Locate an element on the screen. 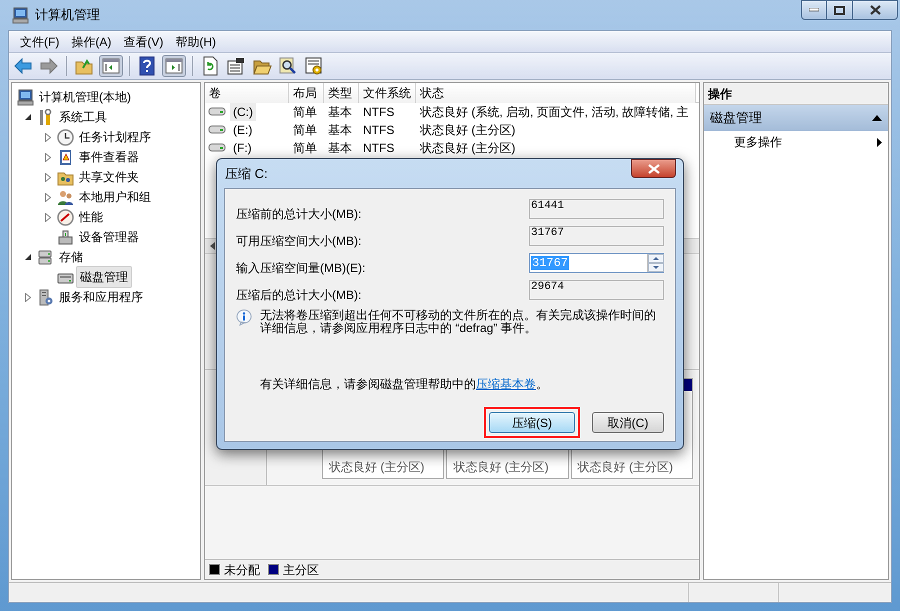 The image size is (900, 611). submenu-arrow-icon is located at coordinates (879, 142).